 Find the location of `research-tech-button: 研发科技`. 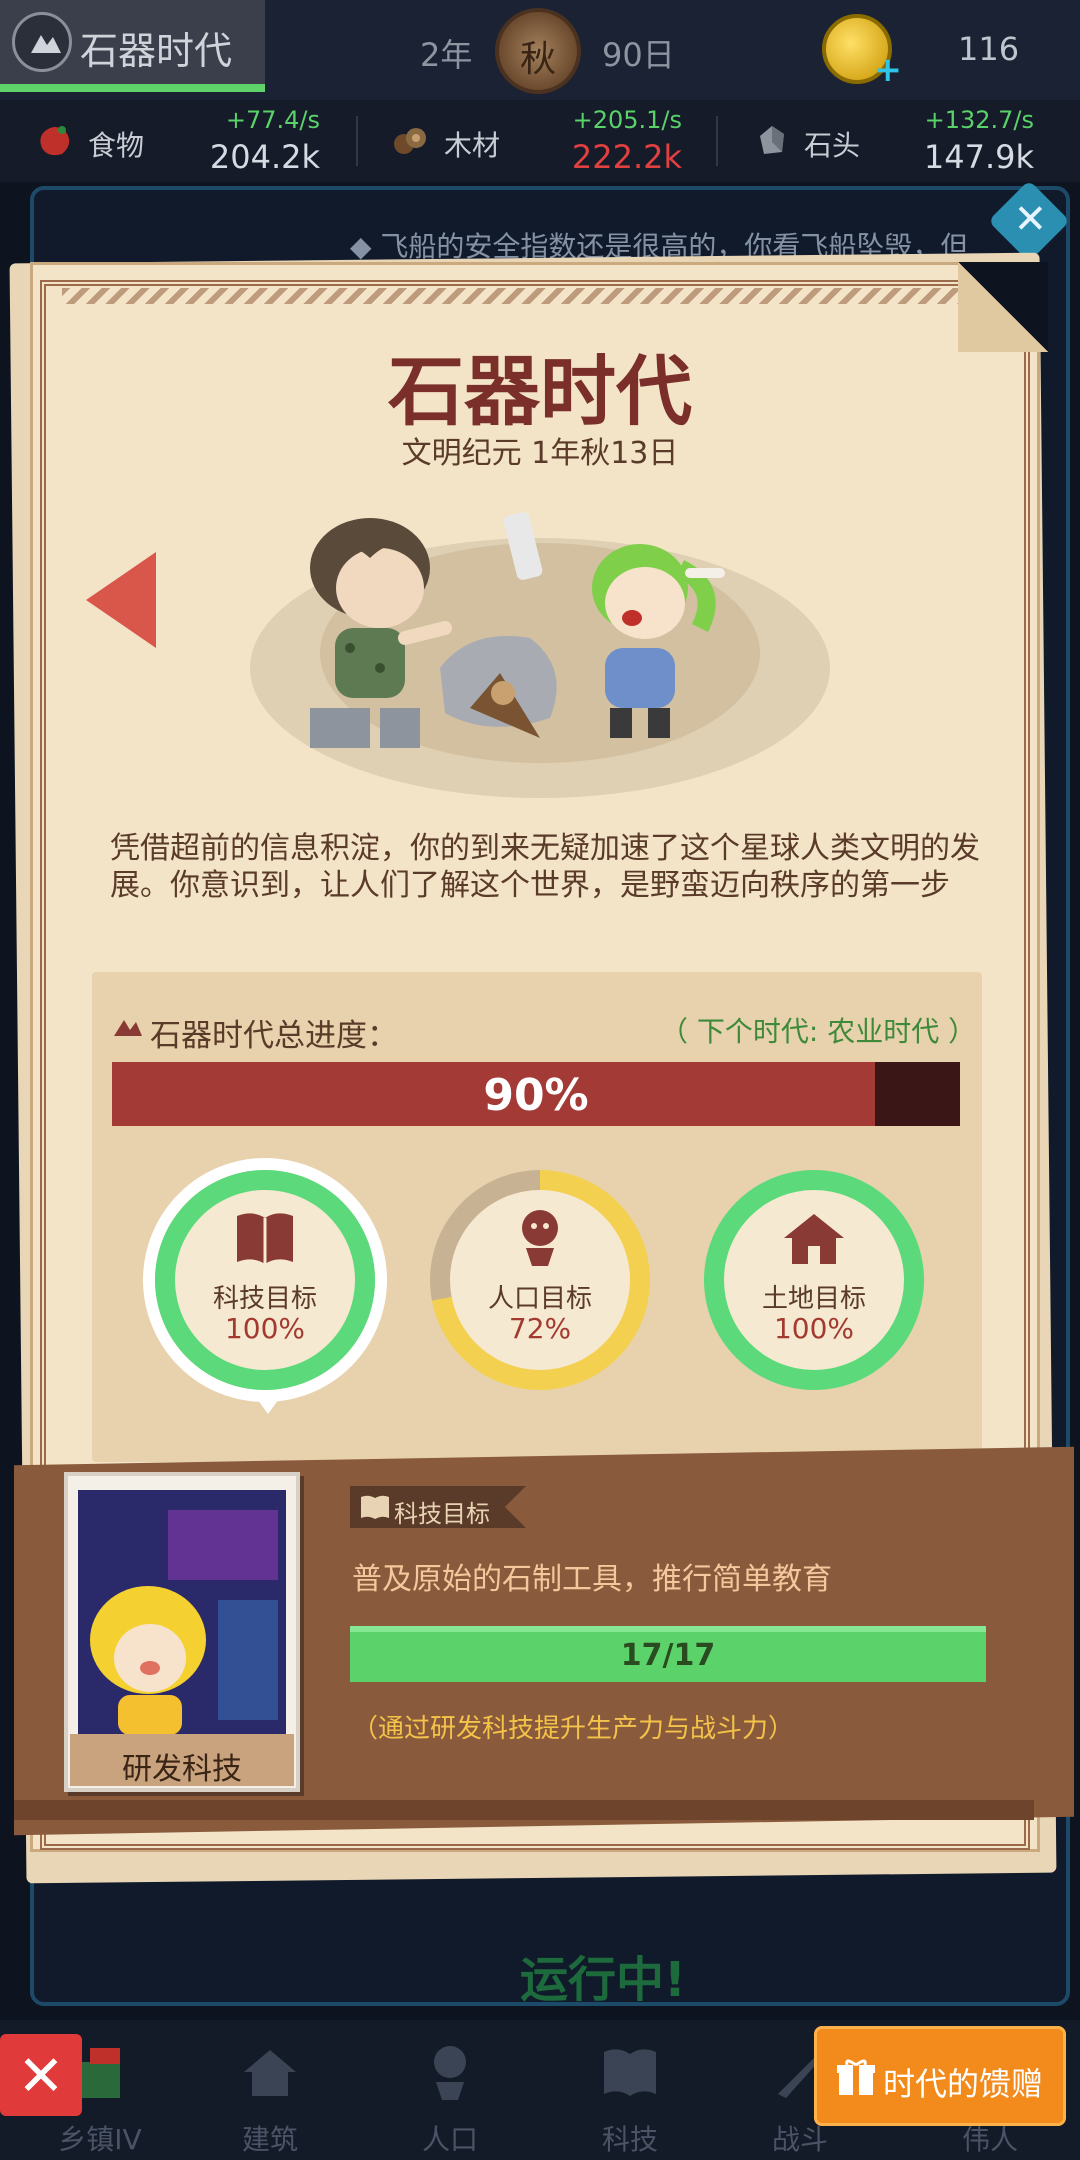

research-tech-button: 研发科技 is located at coordinates (182, 1760).